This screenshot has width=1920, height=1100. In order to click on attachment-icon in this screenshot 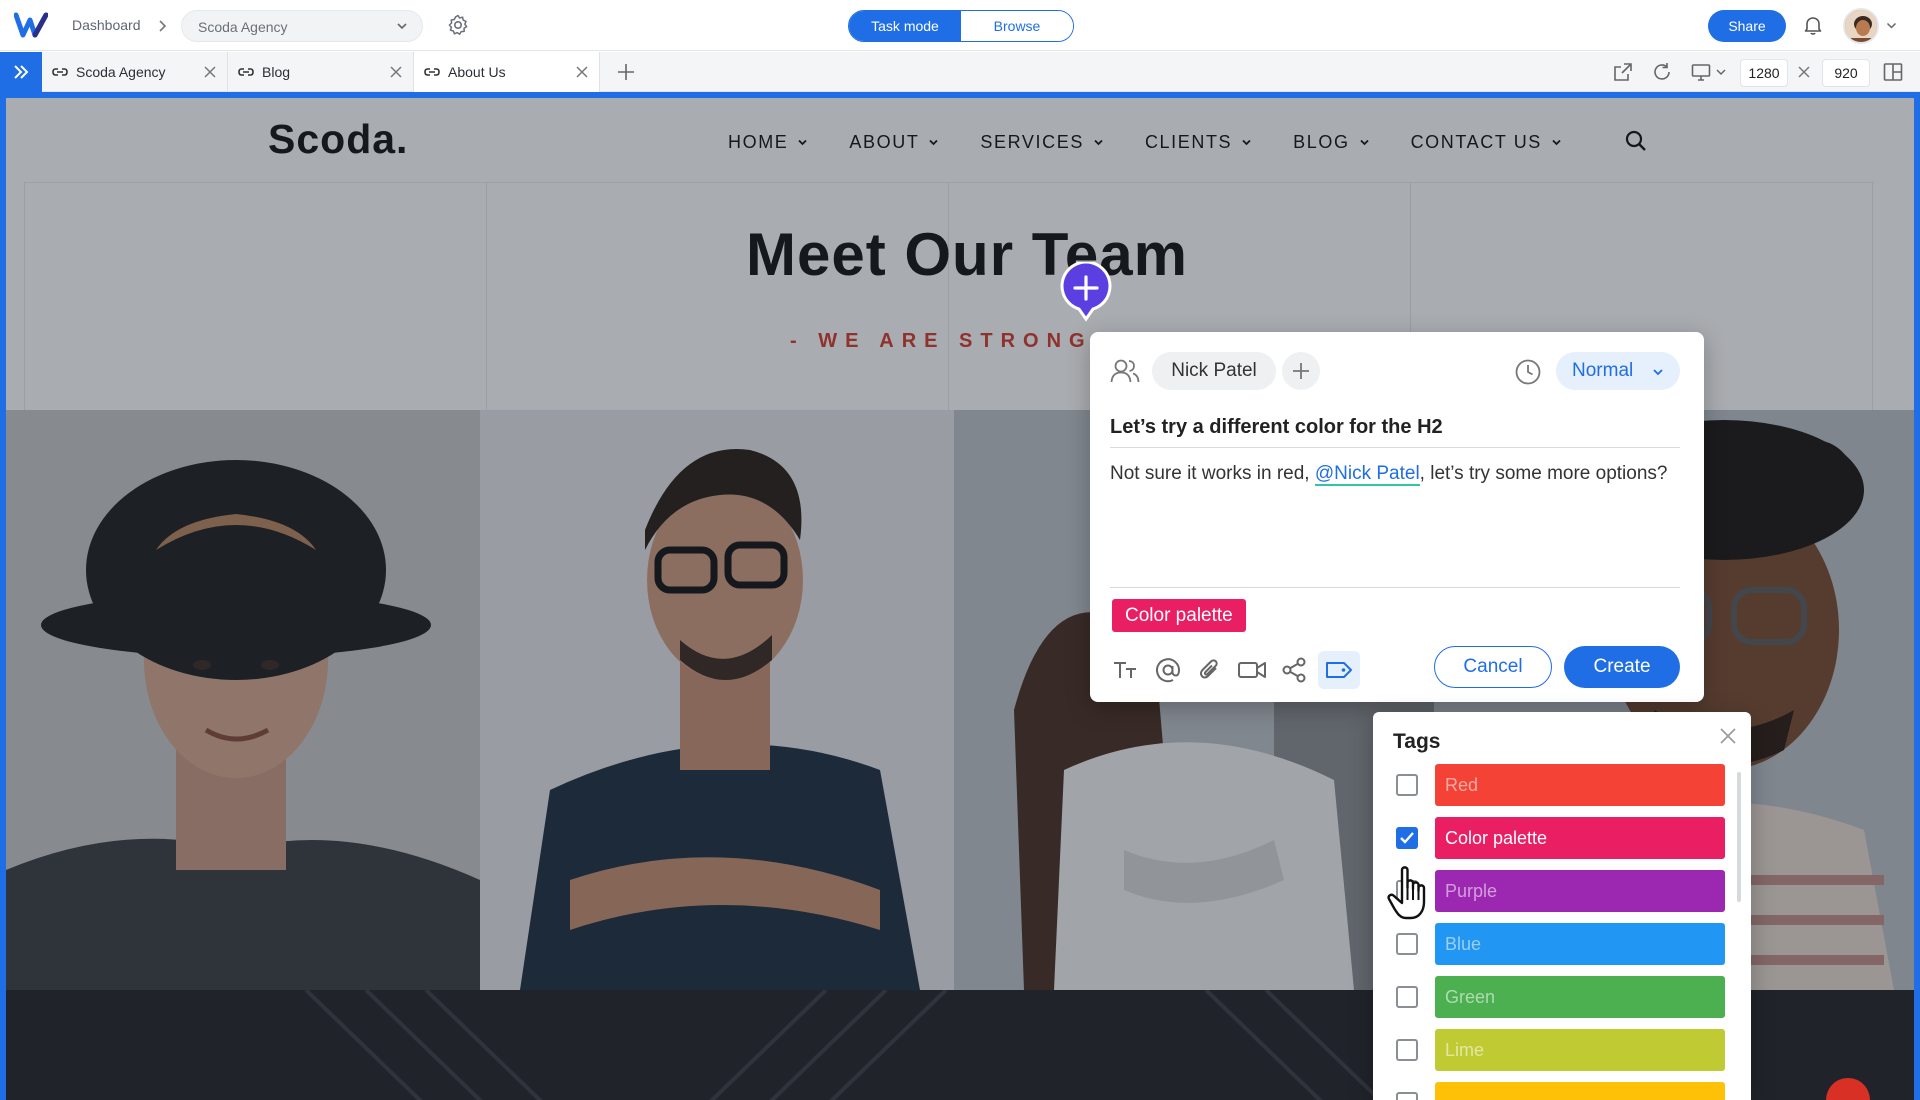, I will do `click(1208, 669)`.